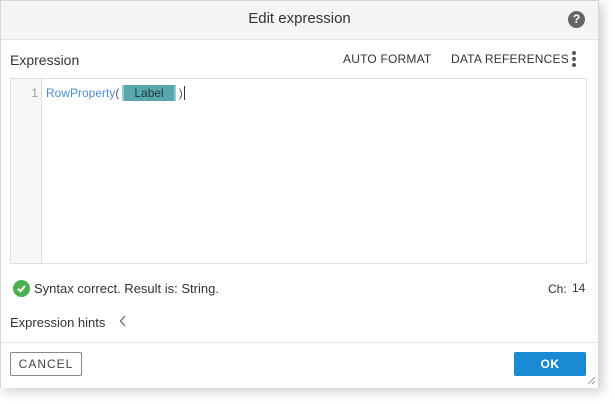 The width and height of the screenshot is (615, 404). Describe the element at coordinates (557, 289) in the screenshot. I see `char-count-label: Ch:` at that location.